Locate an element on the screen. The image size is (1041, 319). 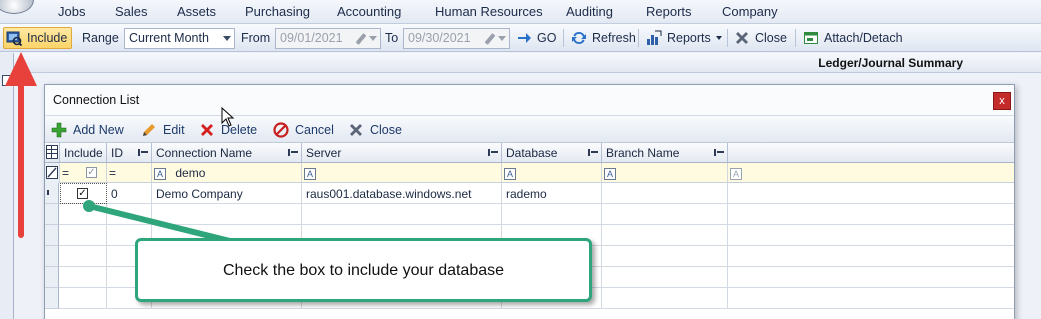
filter-row: = ✓ = A demo A A A A is located at coordinates (529, 173).